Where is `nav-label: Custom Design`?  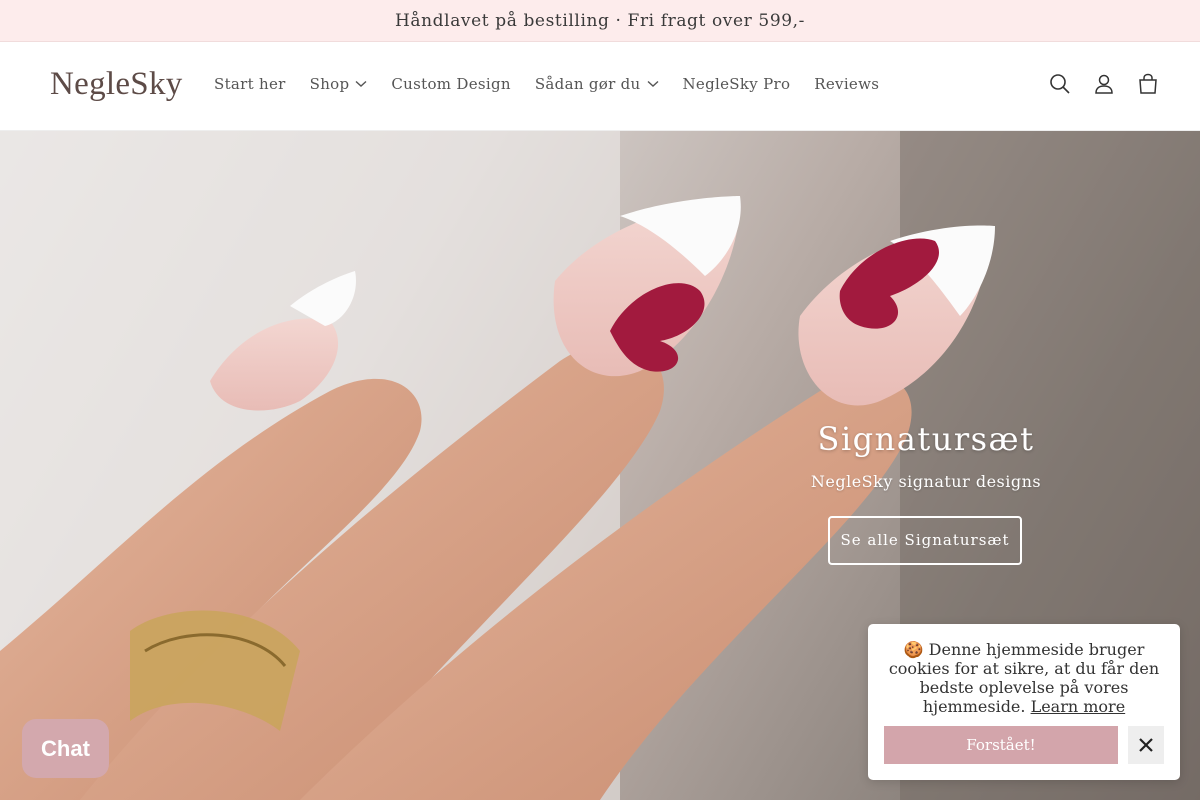 nav-label: Custom Design is located at coordinates (451, 84).